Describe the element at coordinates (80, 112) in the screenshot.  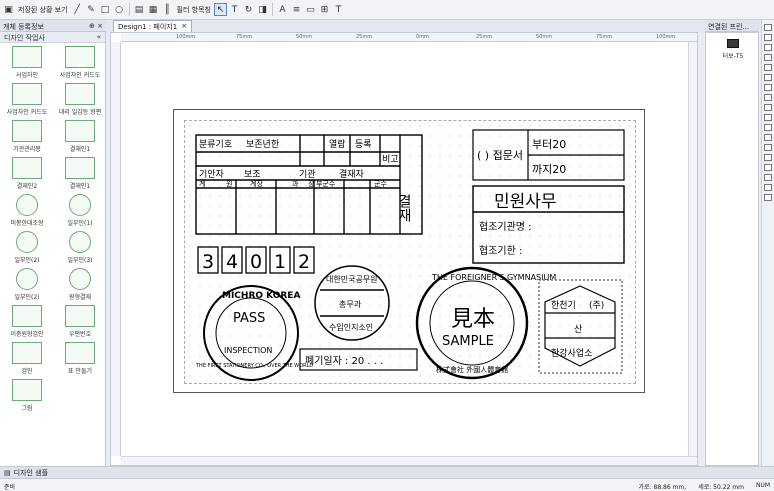
I see `template-label: 대리 일감등 형편` at that location.